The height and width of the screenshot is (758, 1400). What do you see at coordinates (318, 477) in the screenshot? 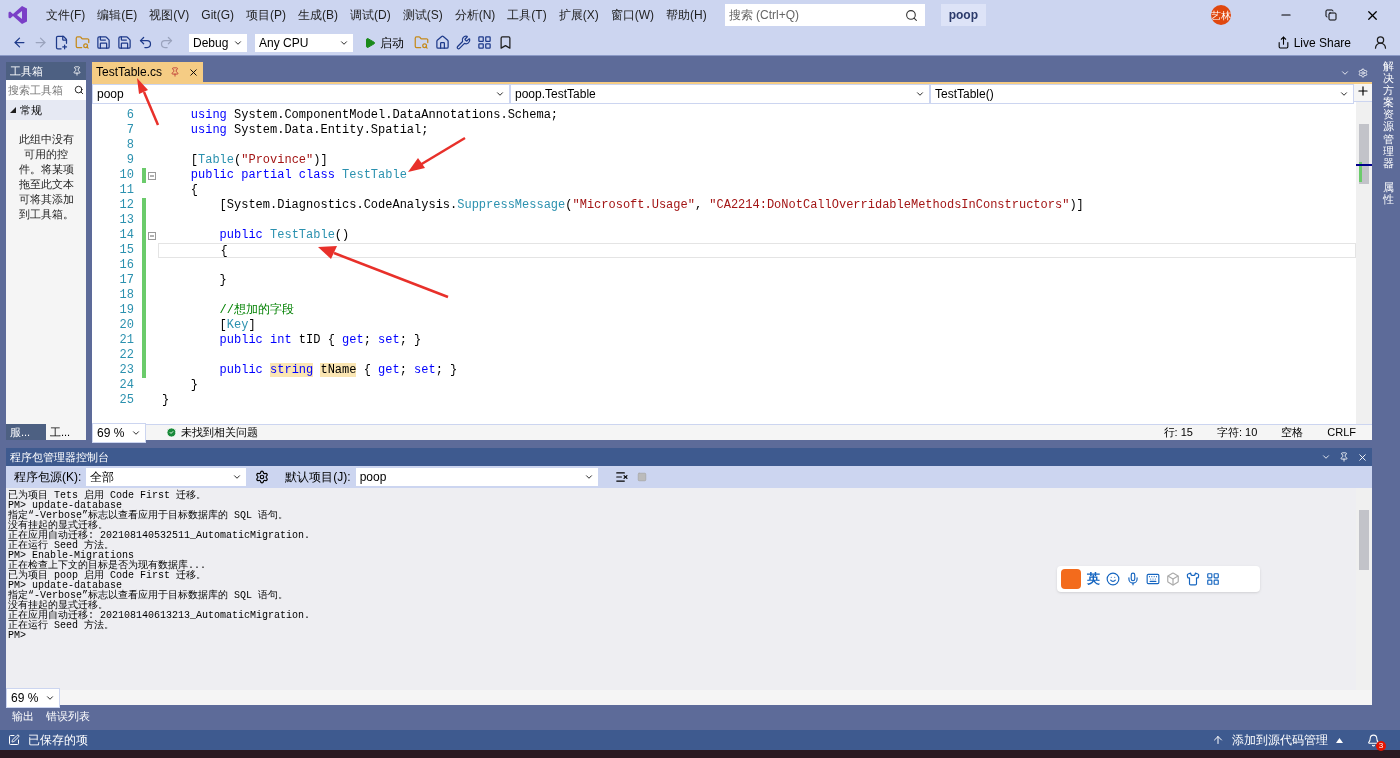
I see `project-label: 默认项目(J):` at bounding box center [318, 477].